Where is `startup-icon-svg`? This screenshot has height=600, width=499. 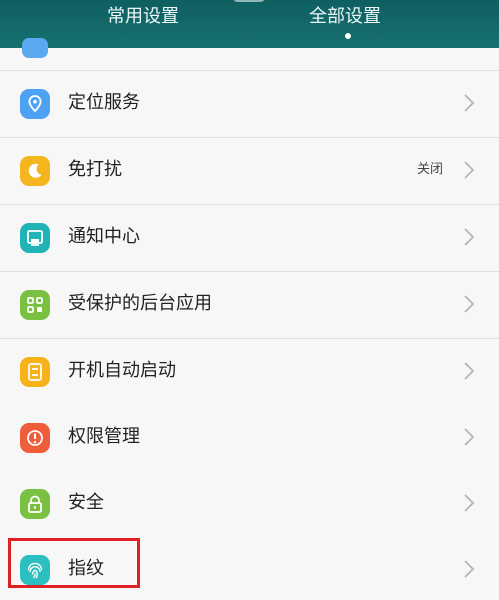 startup-icon-svg is located at coordinates (35, 372).